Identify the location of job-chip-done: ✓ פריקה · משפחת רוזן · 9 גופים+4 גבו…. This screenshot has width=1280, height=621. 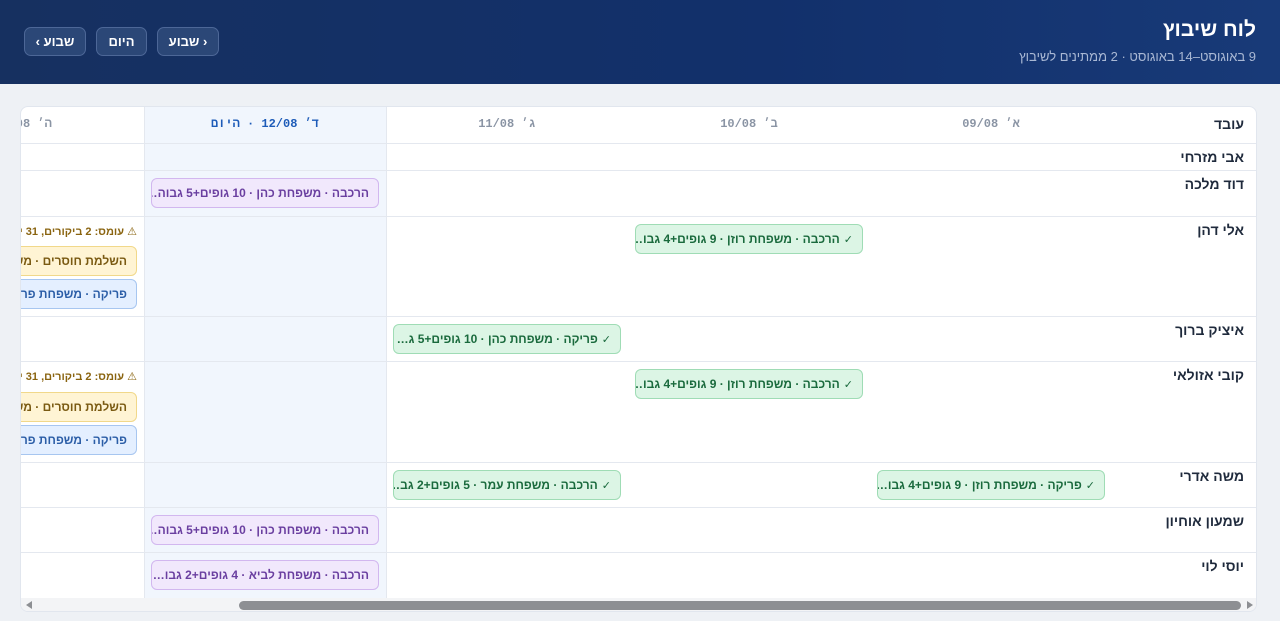
(991, 485).